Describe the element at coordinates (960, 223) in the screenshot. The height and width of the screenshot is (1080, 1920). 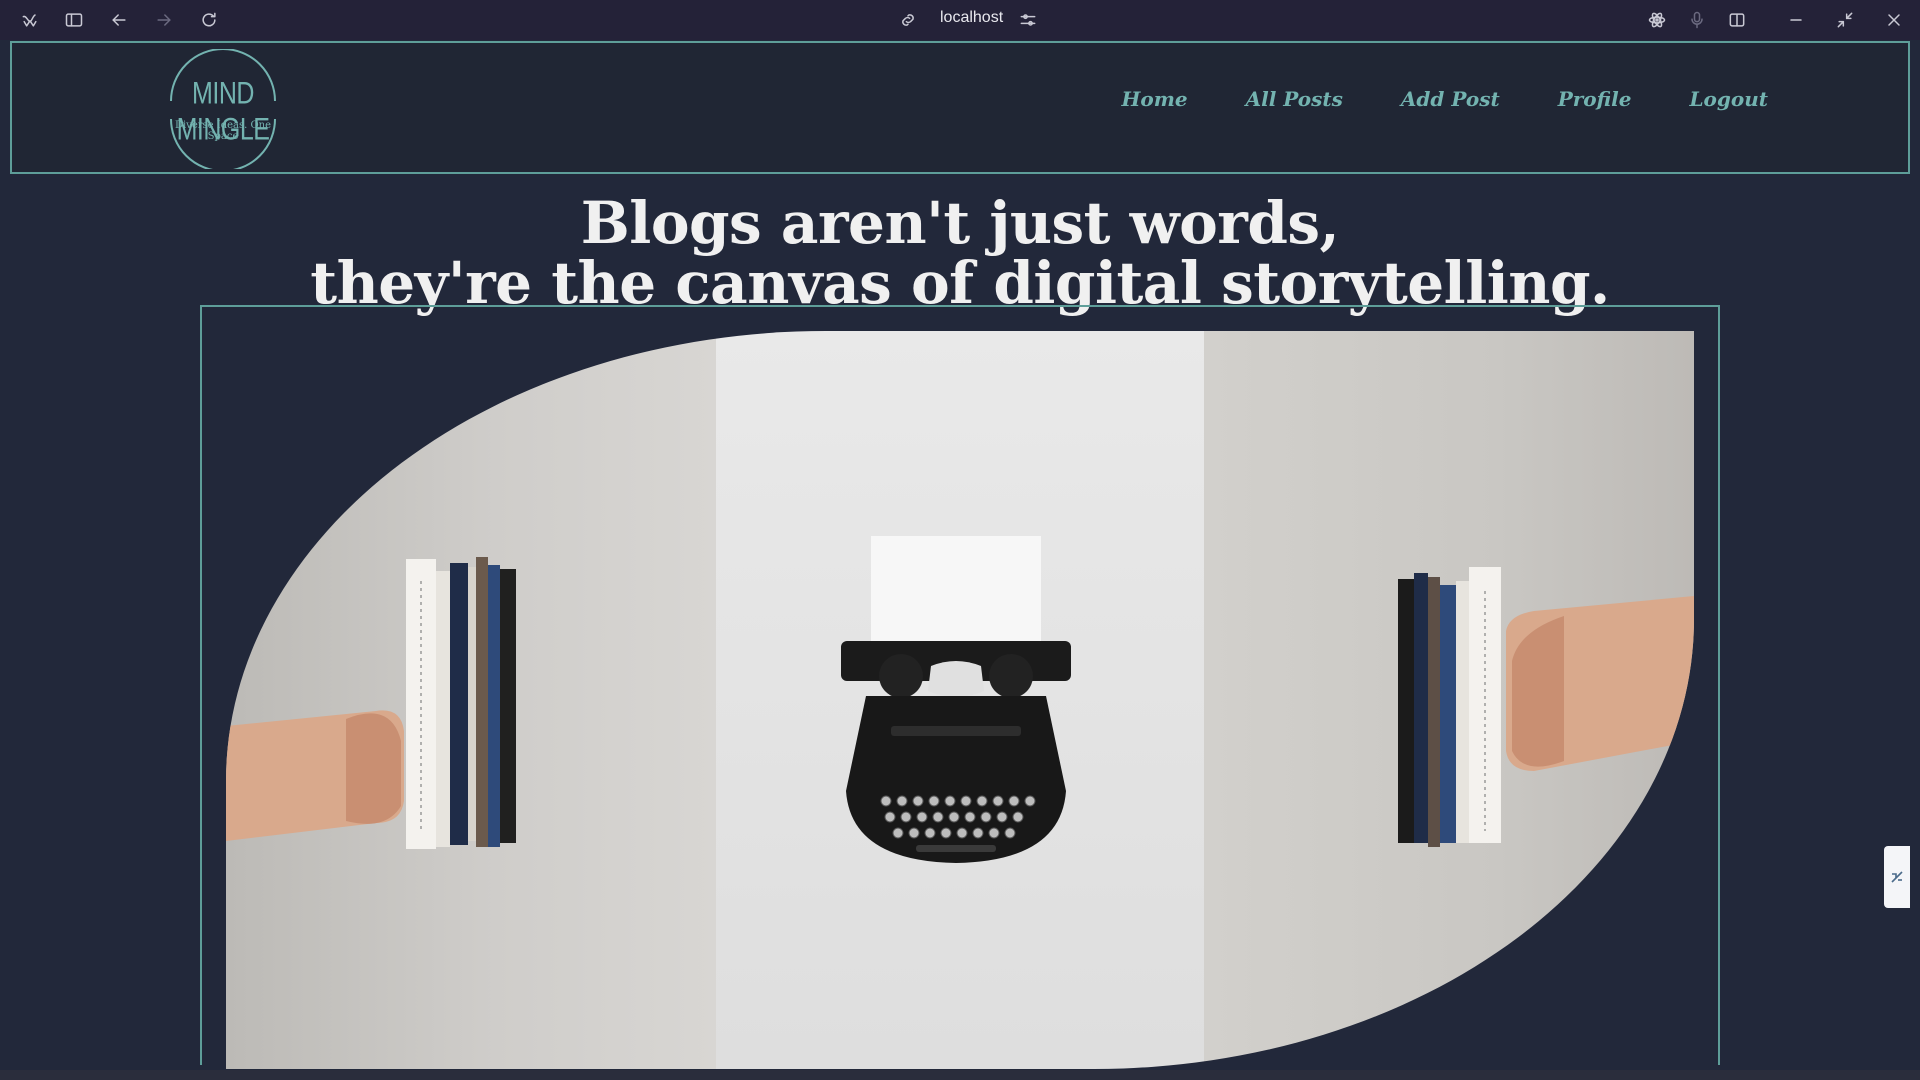
I see `hero-title-line-1: Blogs aren't just words,` at that location.